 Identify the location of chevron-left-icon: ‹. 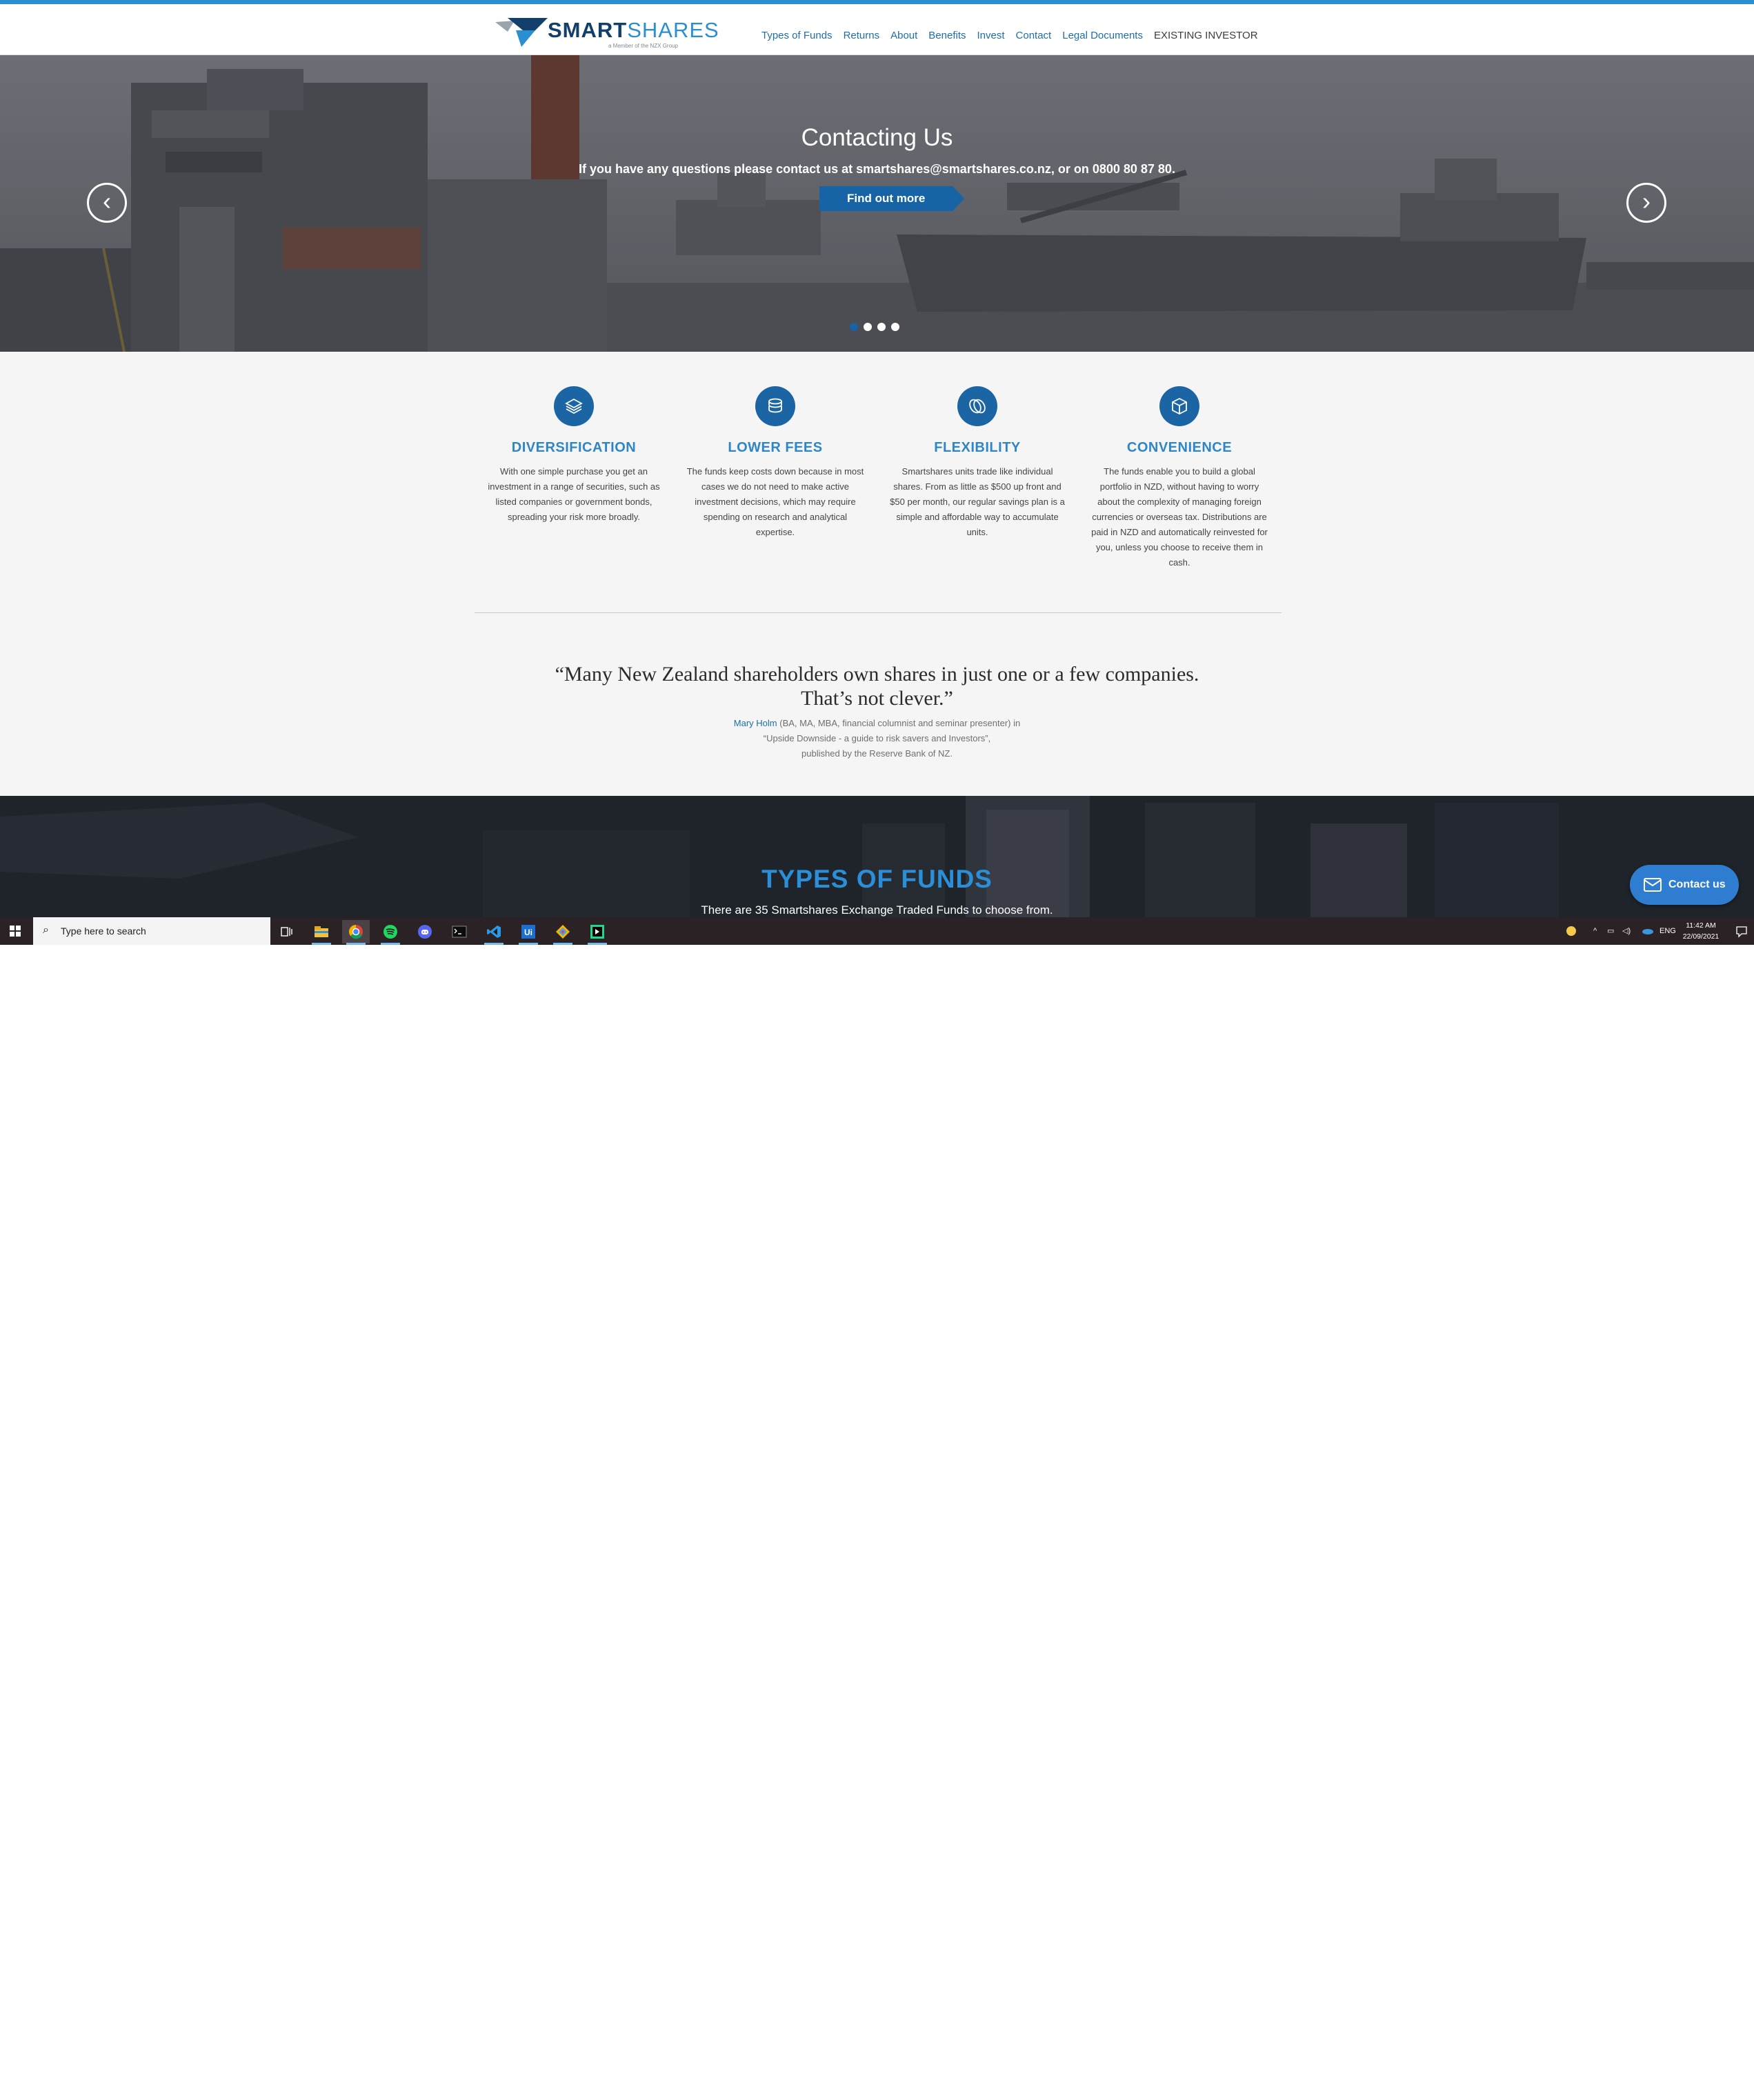
(107, 201).